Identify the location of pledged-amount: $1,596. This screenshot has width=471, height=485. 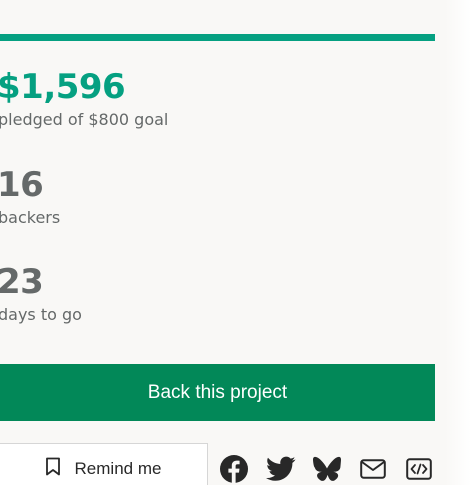
(63, 87).